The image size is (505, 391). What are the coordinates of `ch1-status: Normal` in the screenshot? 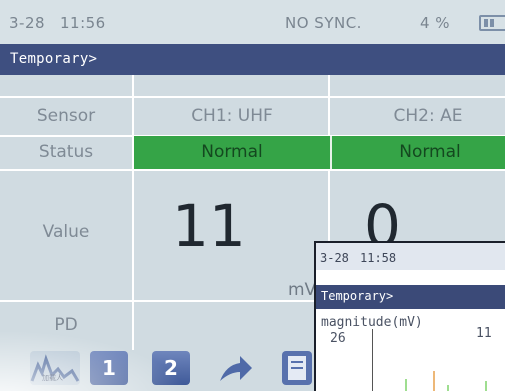 It's located at (232, 152).